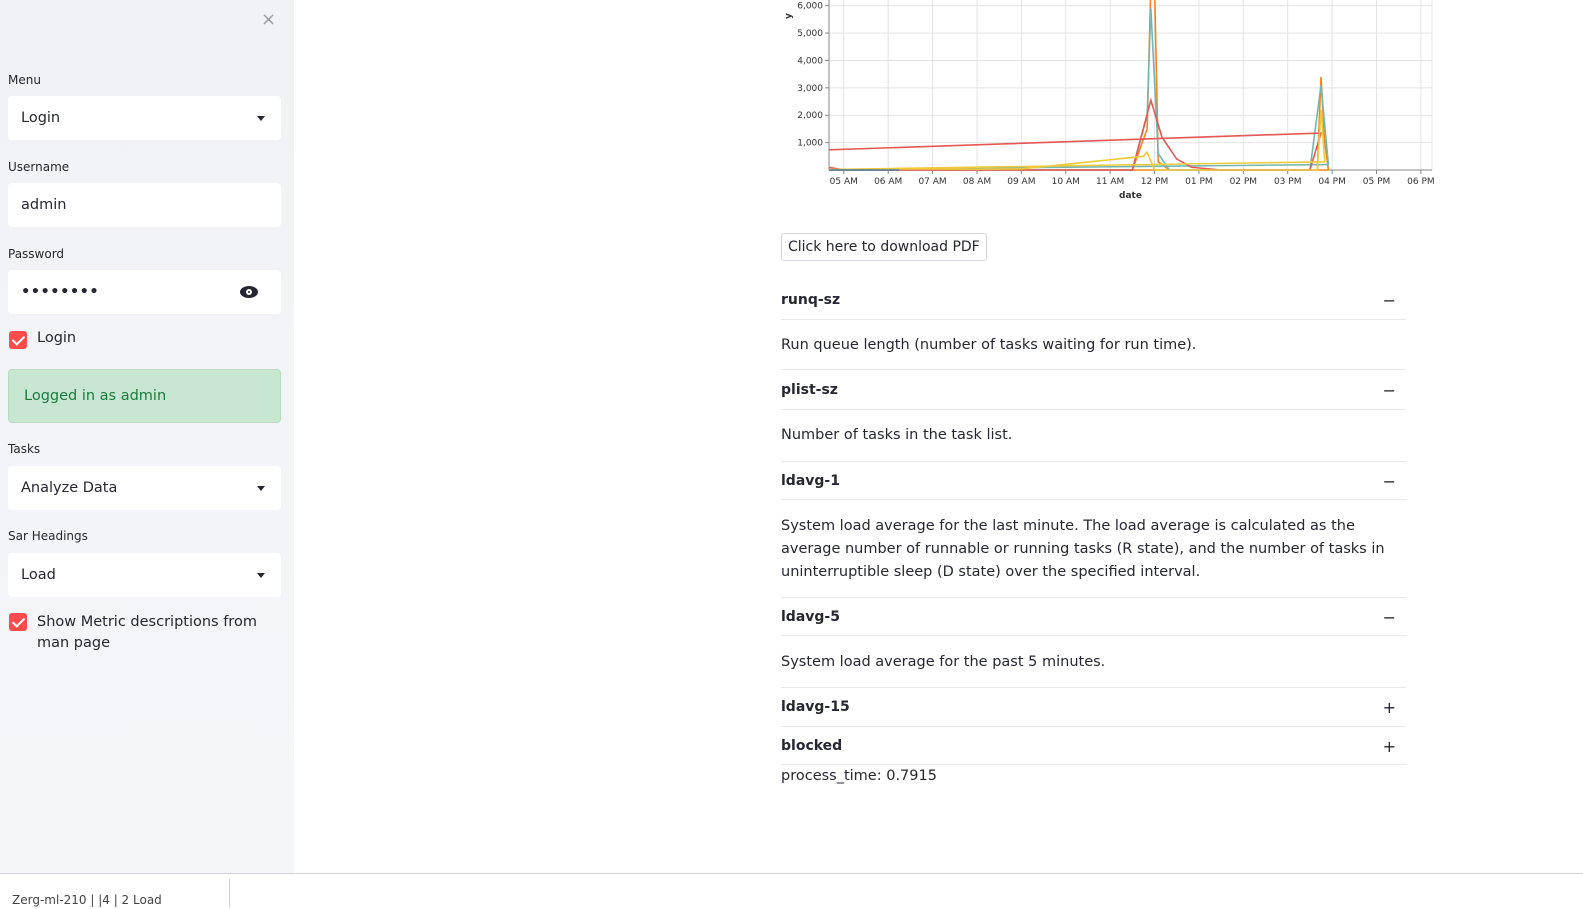 The height and width of the screenshot is (909, 1583). Describe the element at coordinates (1110, 182) in the screenshot. I see `x-tick-label: 11 AM` at that location.